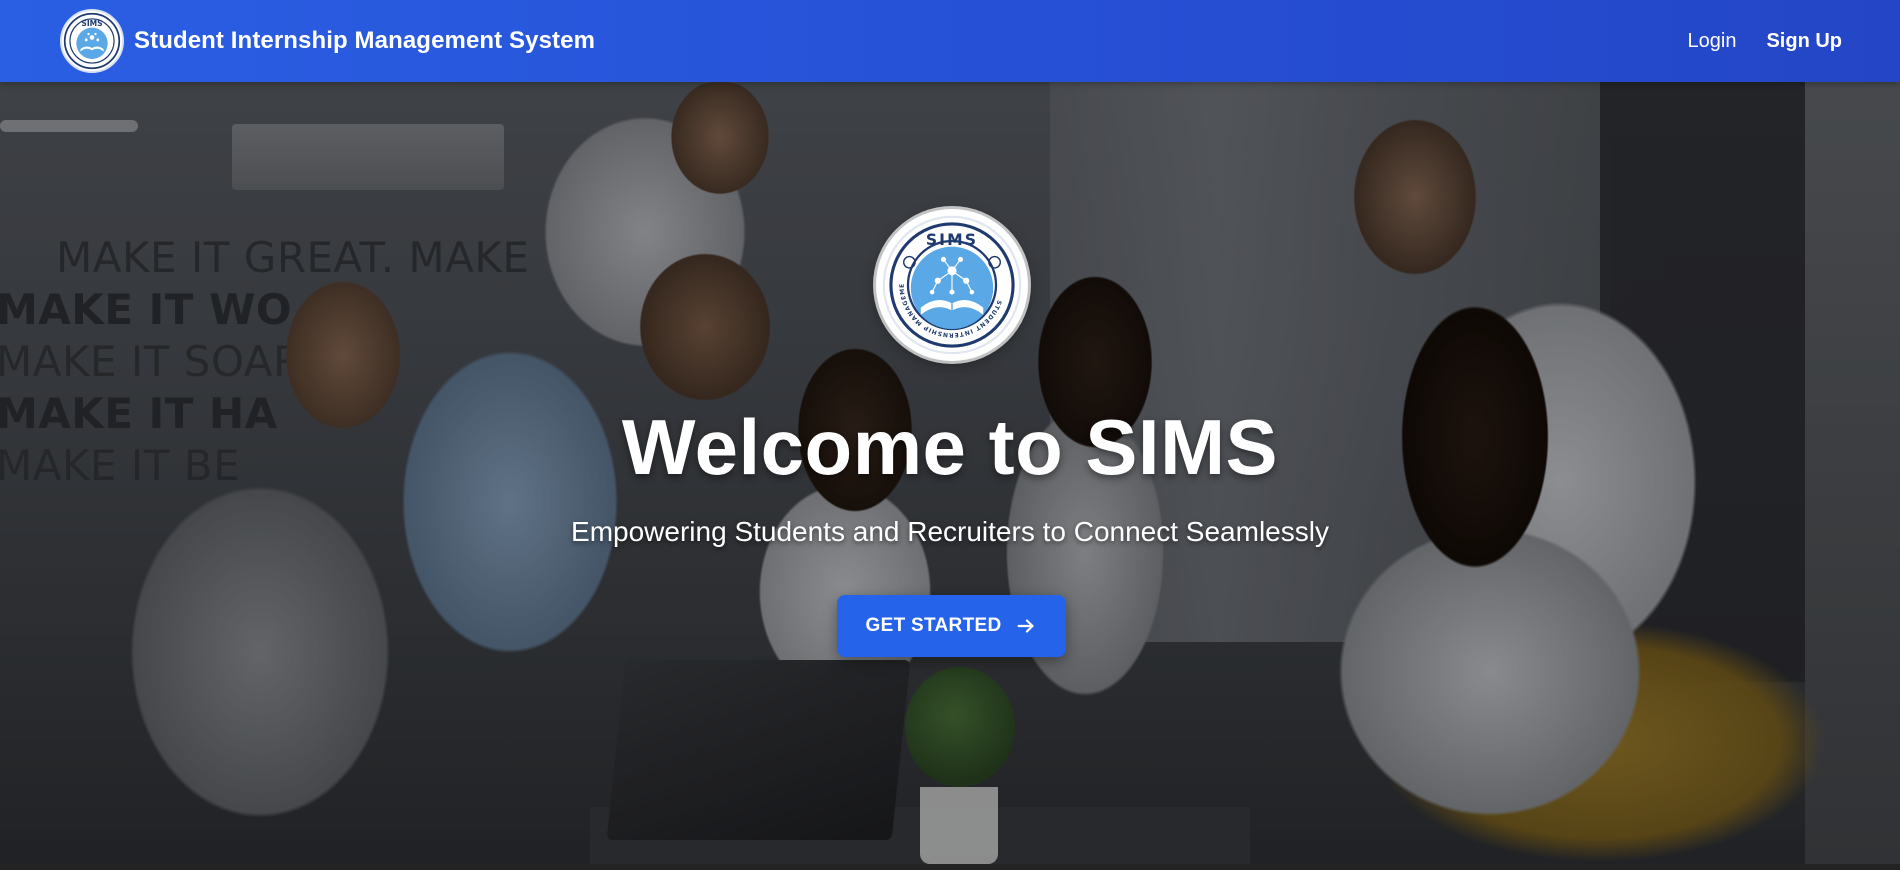 This screenshot has width=1900, height=870. Describe the element at coordinates (91, 23) in the screenshot. I see `brand-logo-text: SIMS` at that location.